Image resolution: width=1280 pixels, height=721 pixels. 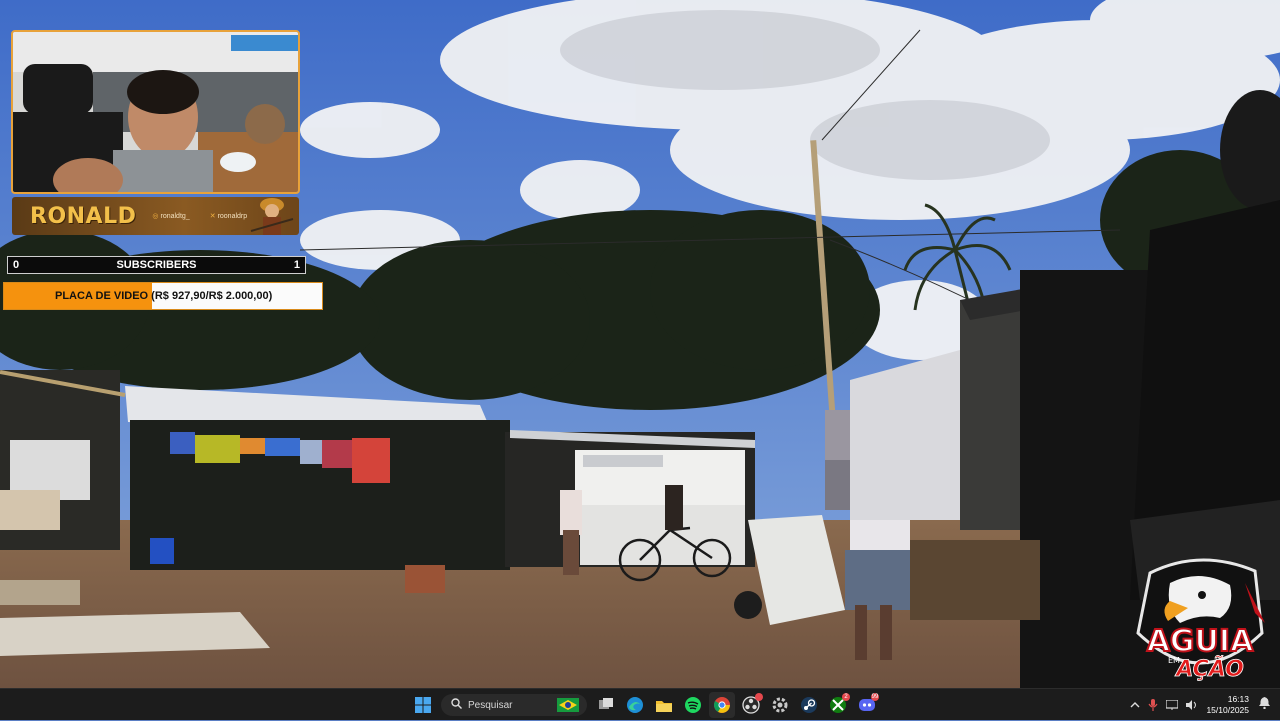 I want to click on xbox-badge: 2, so click(x=846, y=697).